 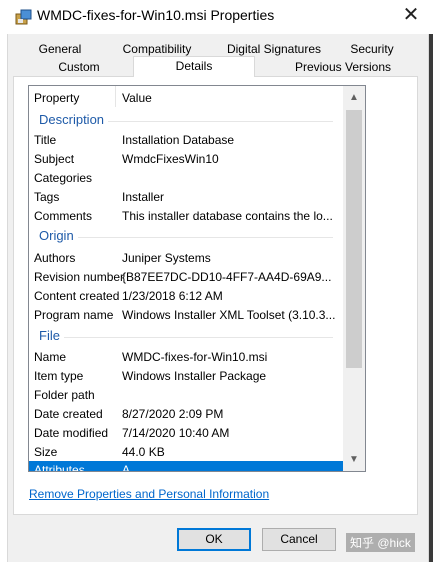 I want to click on list-item: Subject WmdcFixesWin10, so click(x=186, y=159).